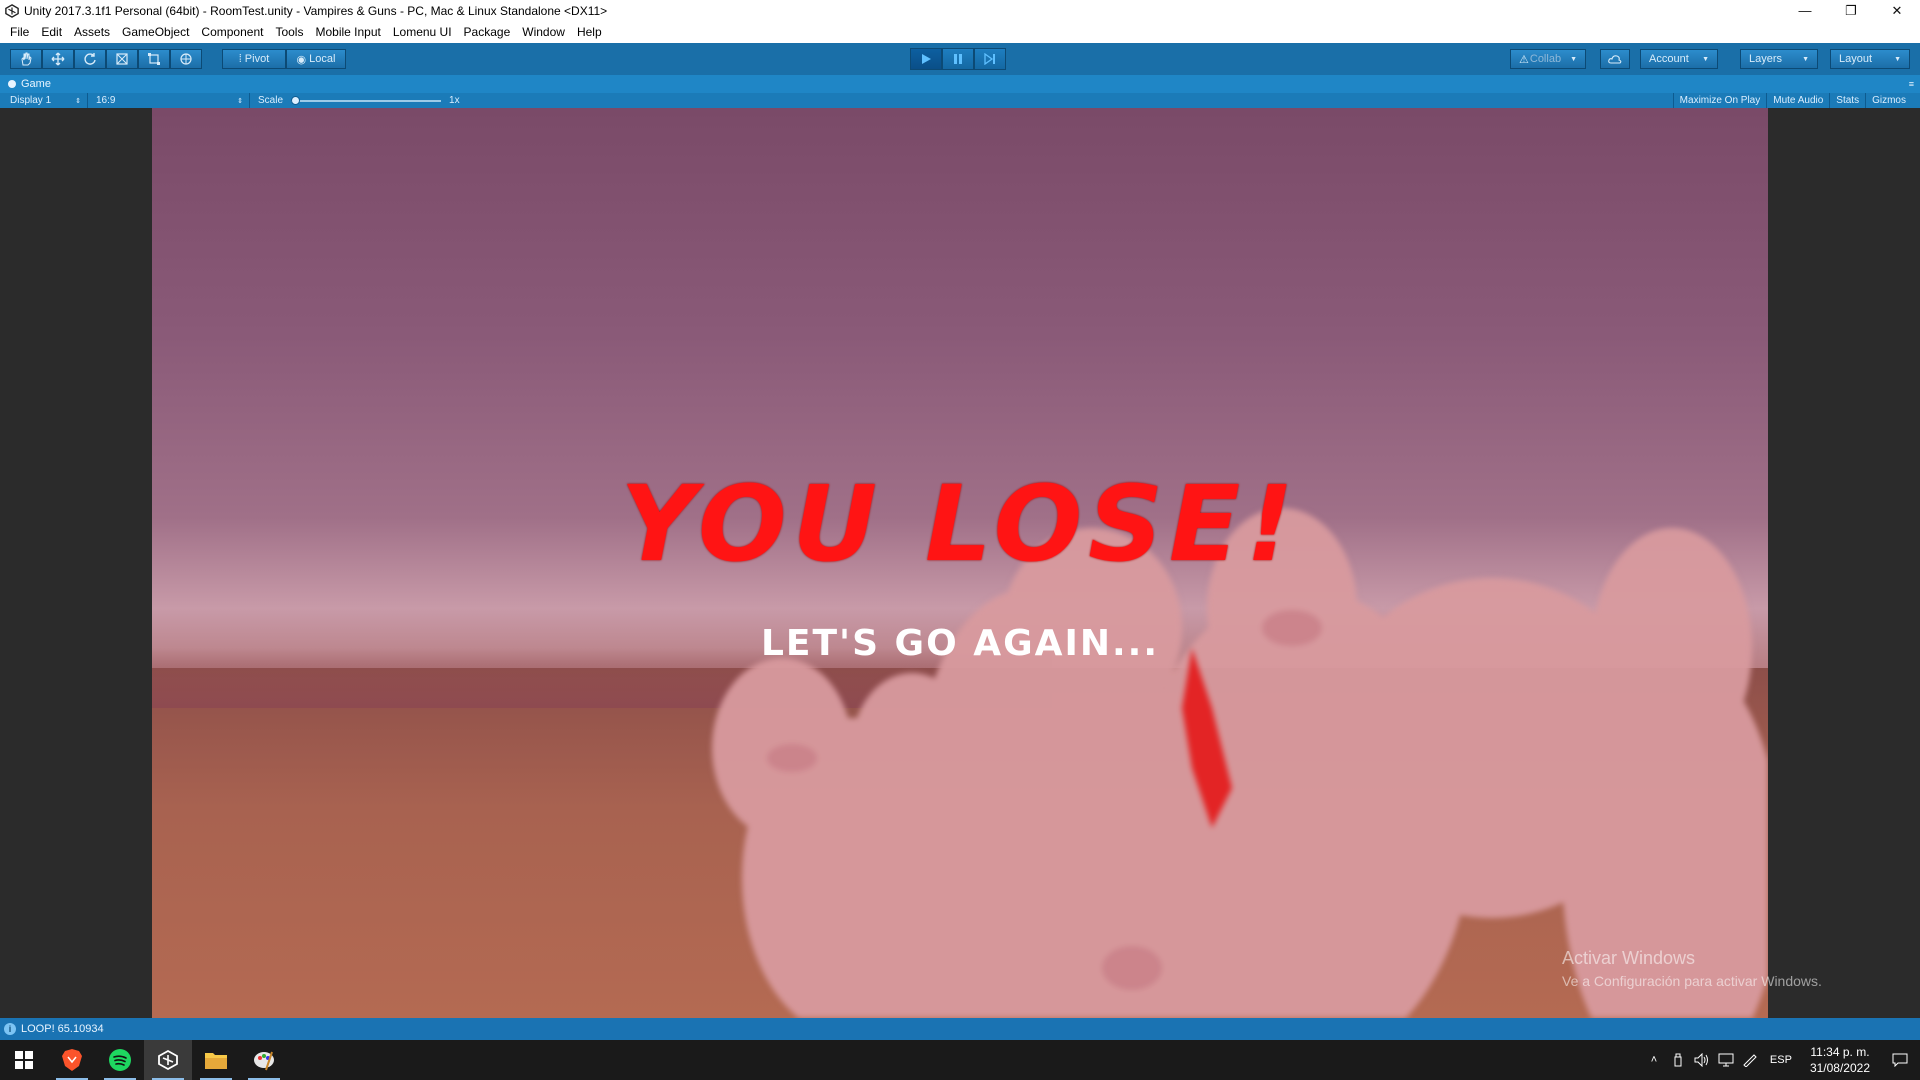 This screenshot has height=1080, width=1920. Describe the element at coordinates (1669, 59) in the screenshot. I see `account-label: Account` at that location.